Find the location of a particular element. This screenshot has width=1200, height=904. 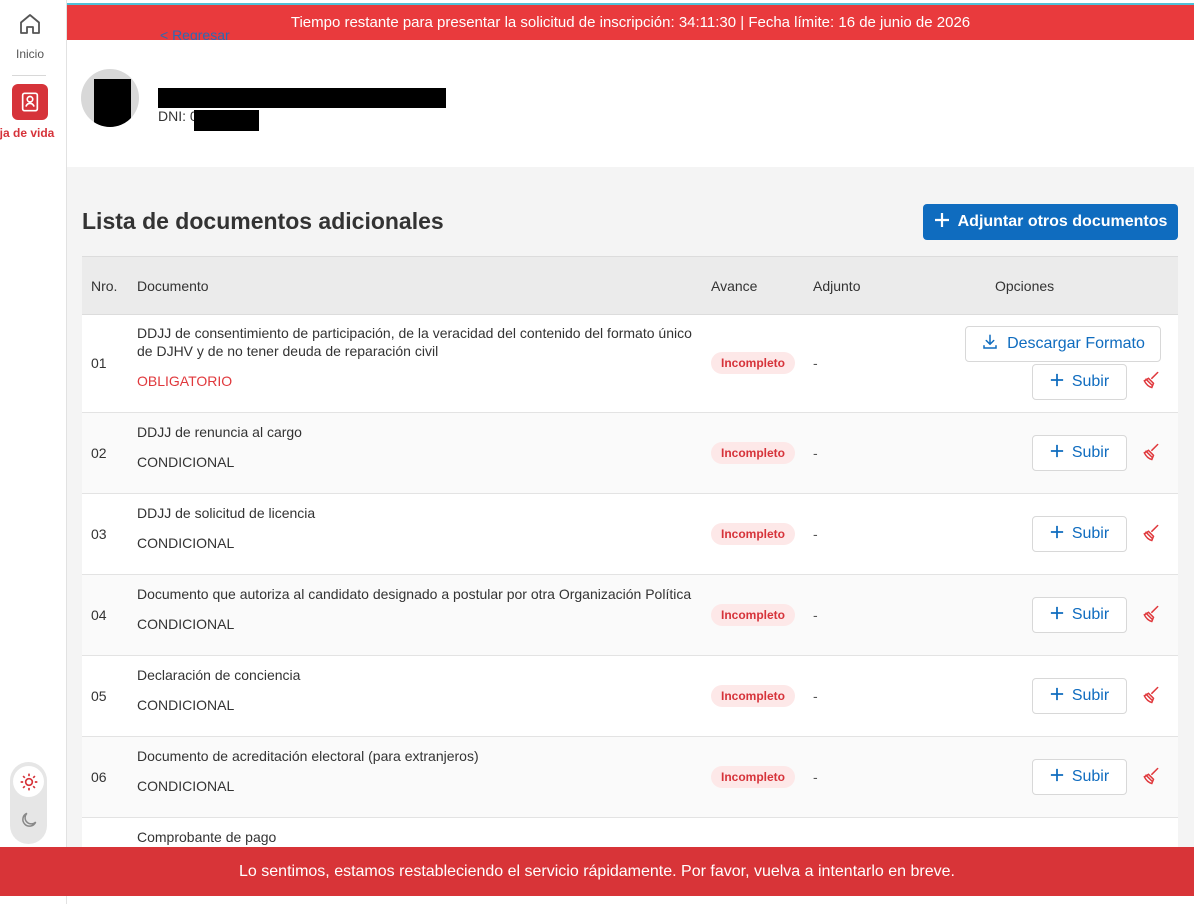

avatar is located at coordinates (110, 98).